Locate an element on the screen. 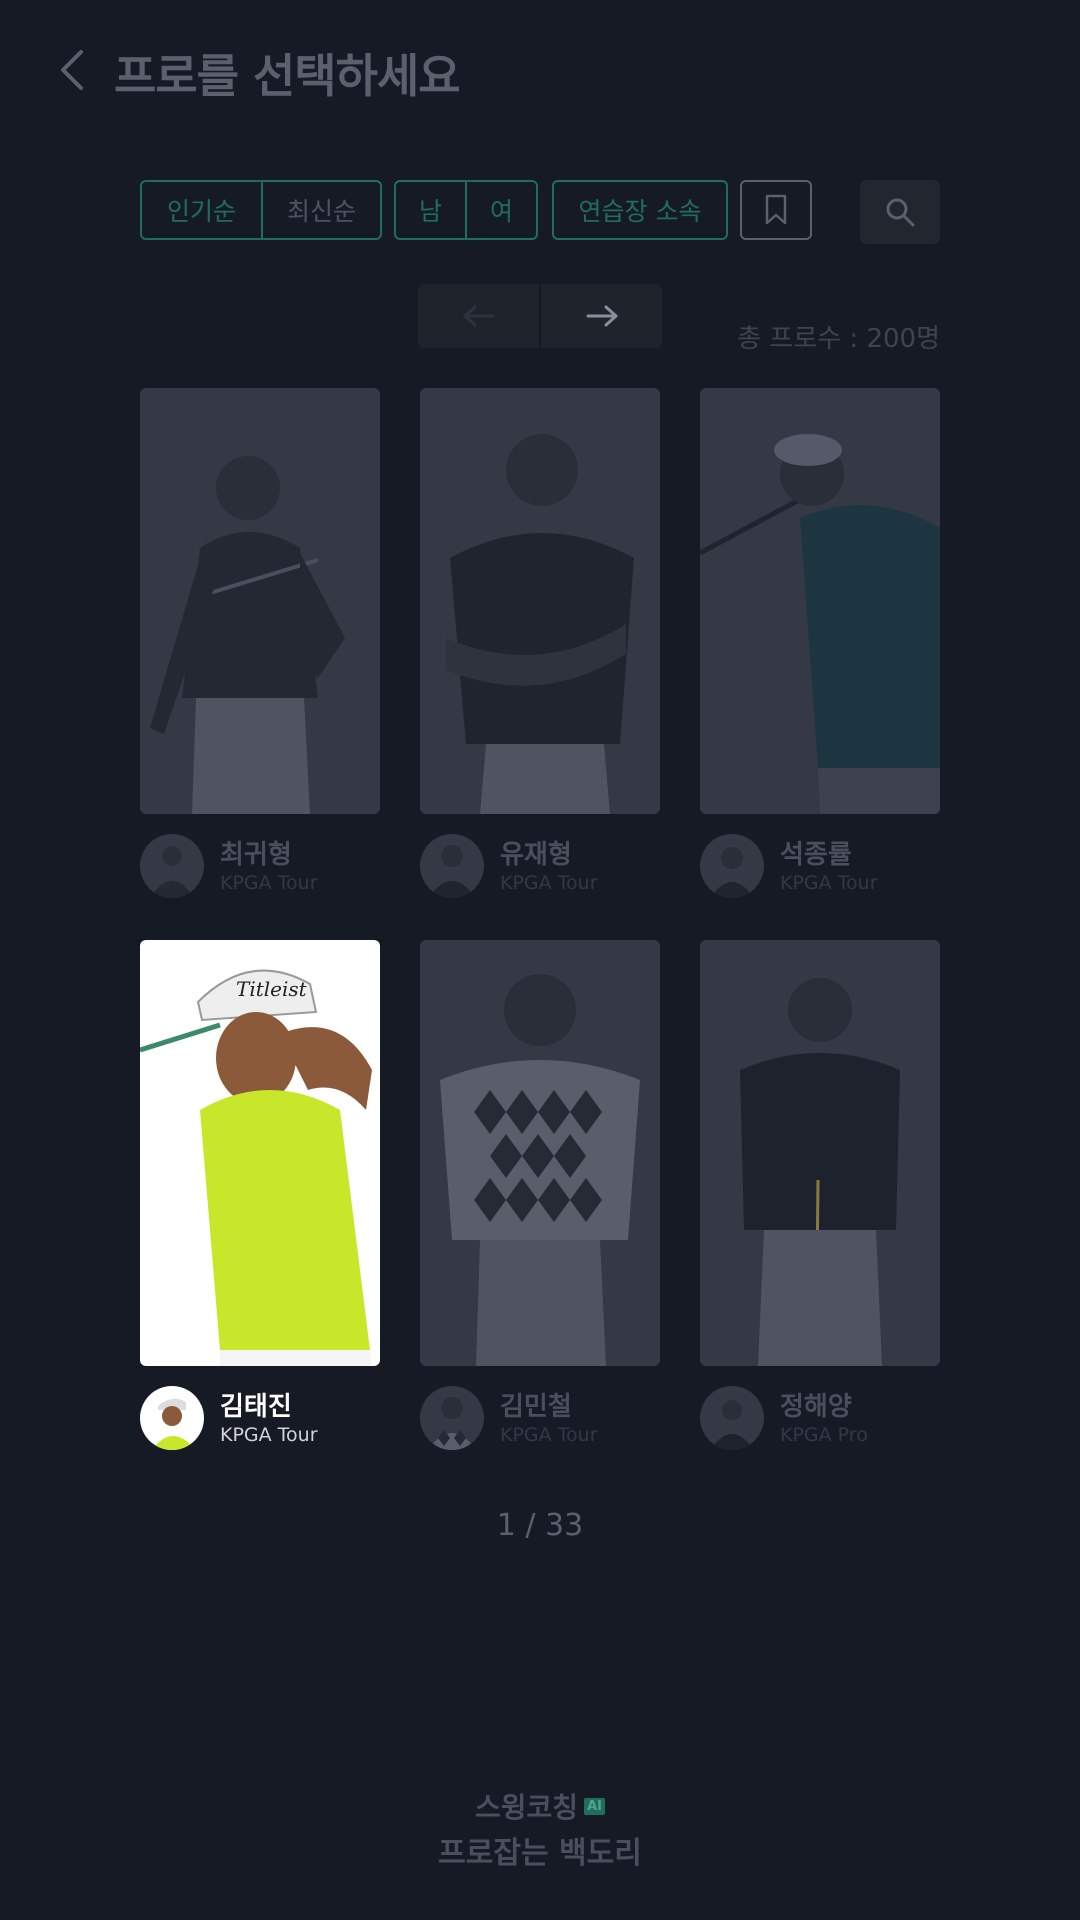 The height and width of the screenshot is (1920, 1080). chevron-left-icon is located at coordinates (72, 70).